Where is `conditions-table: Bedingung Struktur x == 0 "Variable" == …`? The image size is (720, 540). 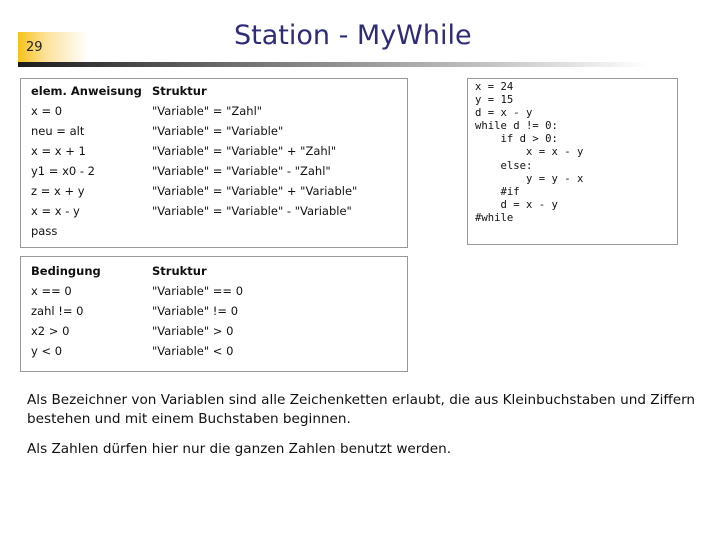
conditions-table: Bedingung Struktur x == 0 "Variable" == … is located at coordinates (214, 314).